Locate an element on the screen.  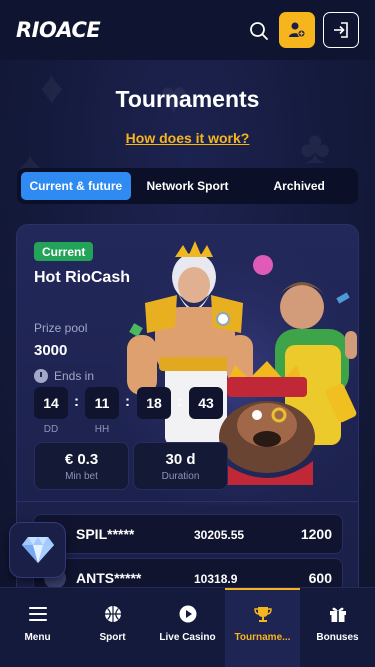
diamond-icon is located at coordinates (37, 550).